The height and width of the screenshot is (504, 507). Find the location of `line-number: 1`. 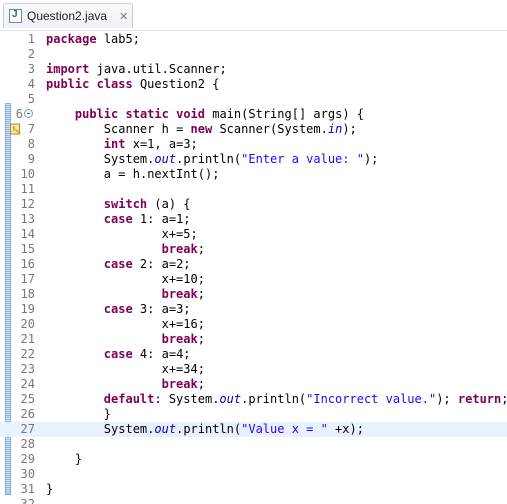

line-number: 1 is located at coordinates (31, 39).